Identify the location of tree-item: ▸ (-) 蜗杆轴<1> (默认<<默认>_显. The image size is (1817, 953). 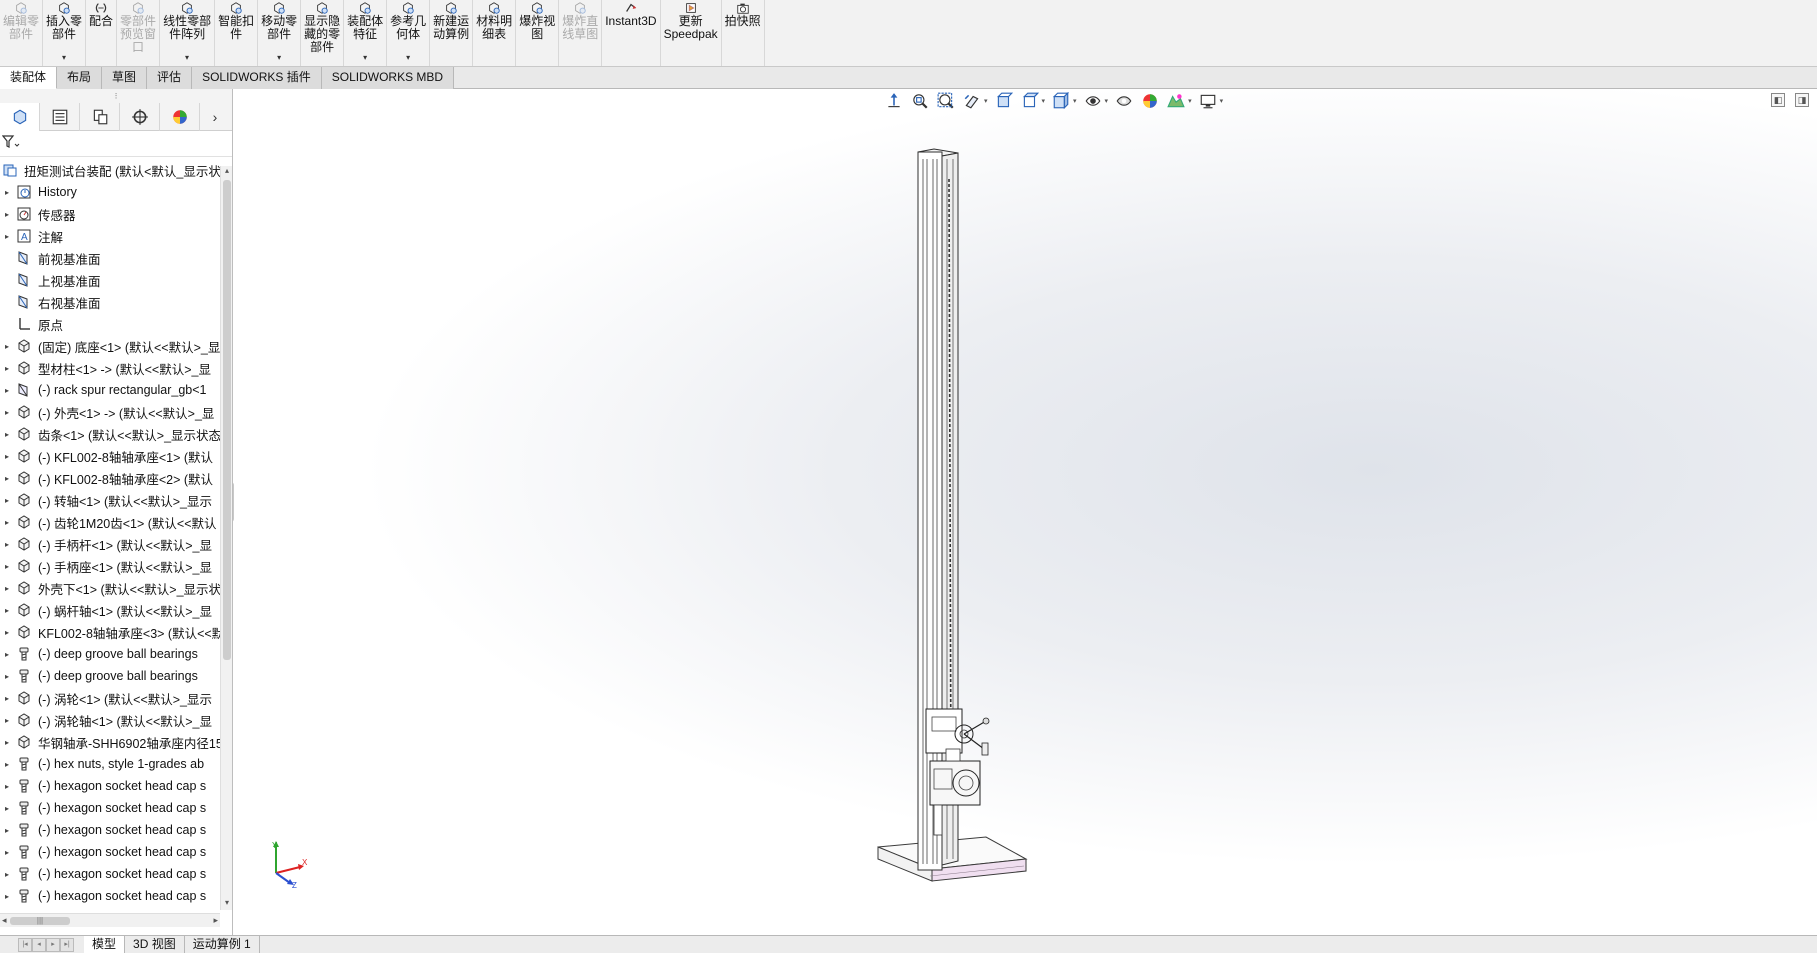
(110, 610).